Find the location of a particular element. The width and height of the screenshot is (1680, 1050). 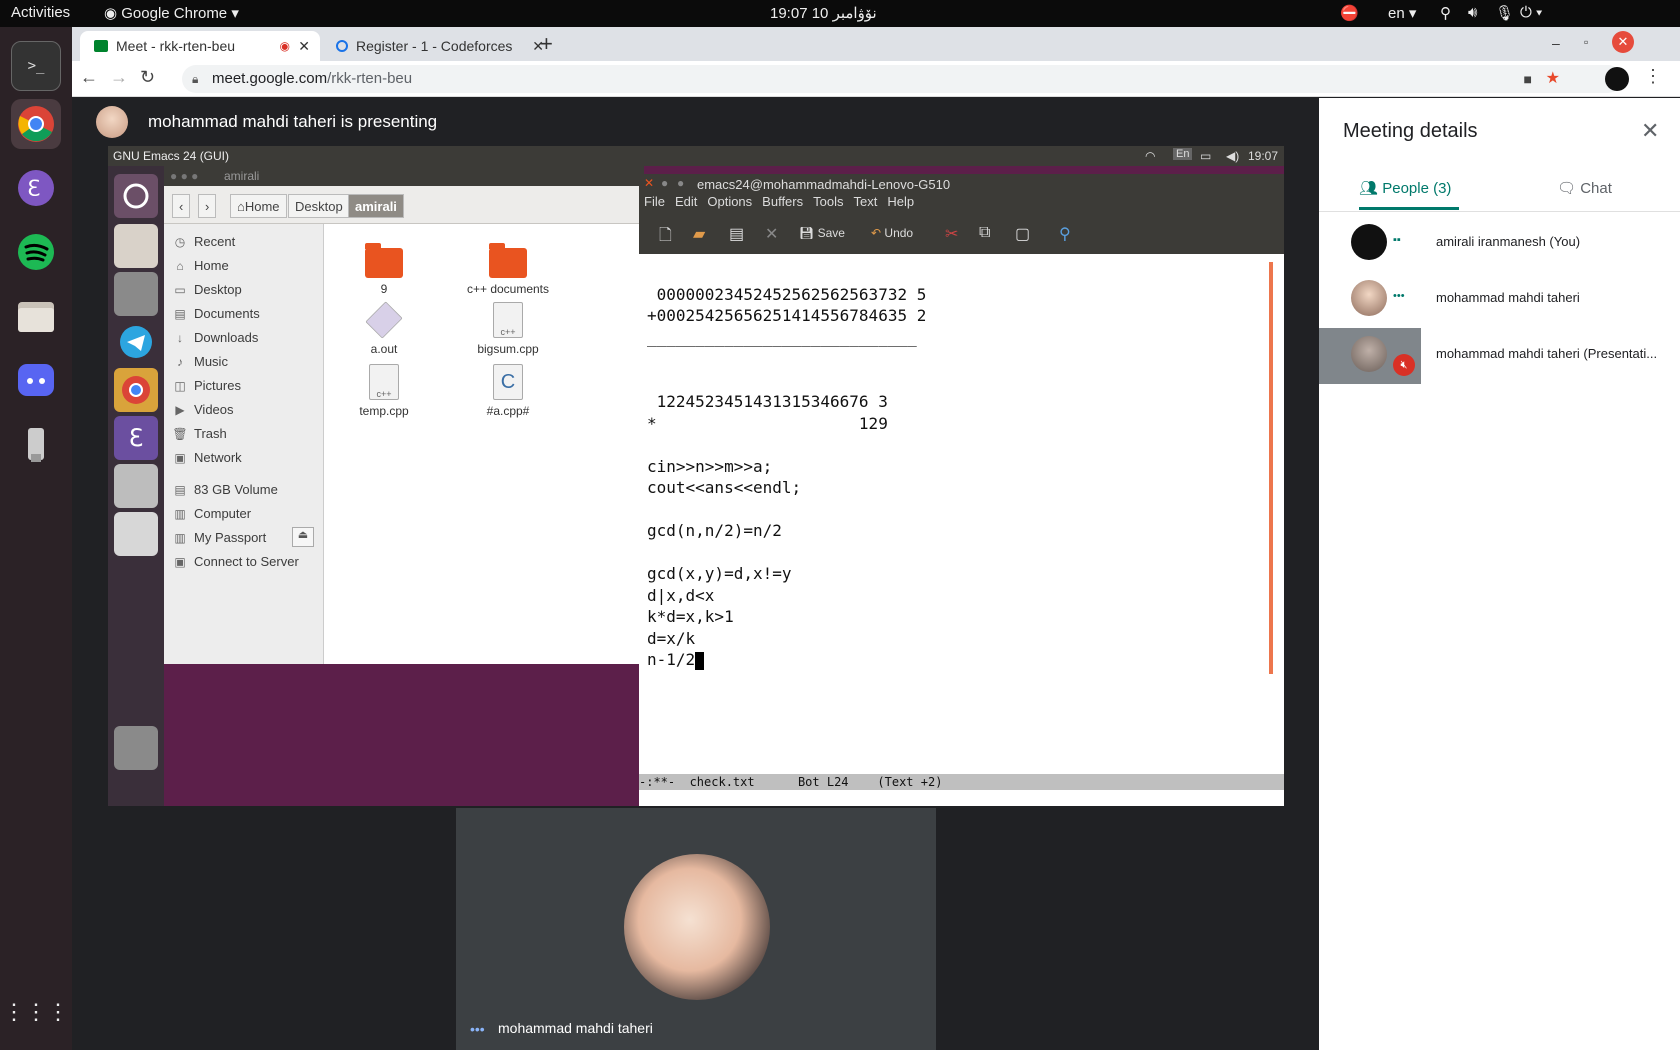

sidebar-item-recent: ◷ Recent is located at coordinates (203, 241).